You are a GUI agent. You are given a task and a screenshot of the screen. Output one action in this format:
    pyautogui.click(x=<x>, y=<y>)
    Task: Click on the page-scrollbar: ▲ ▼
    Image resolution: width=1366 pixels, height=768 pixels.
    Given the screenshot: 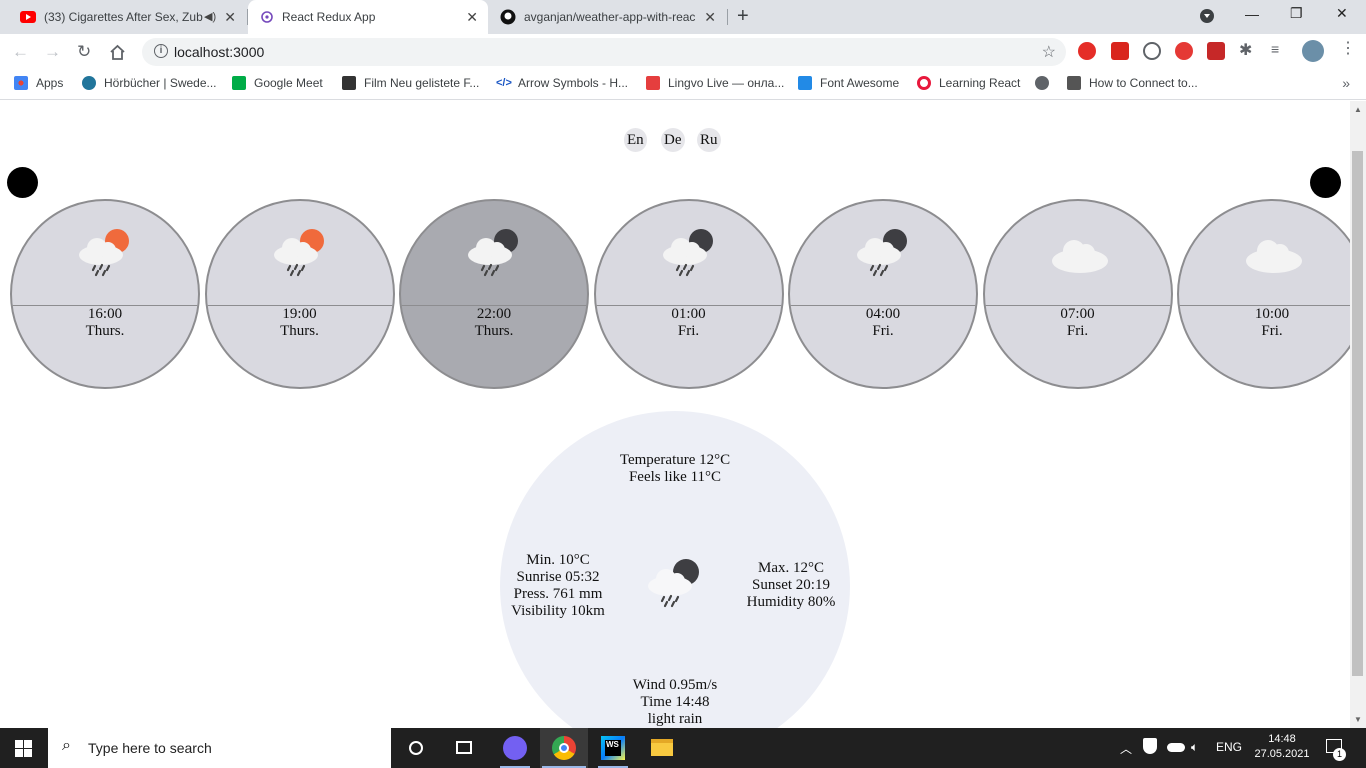 What is the action you would take?
    pyautogui.click(x=1358, y=414)
    